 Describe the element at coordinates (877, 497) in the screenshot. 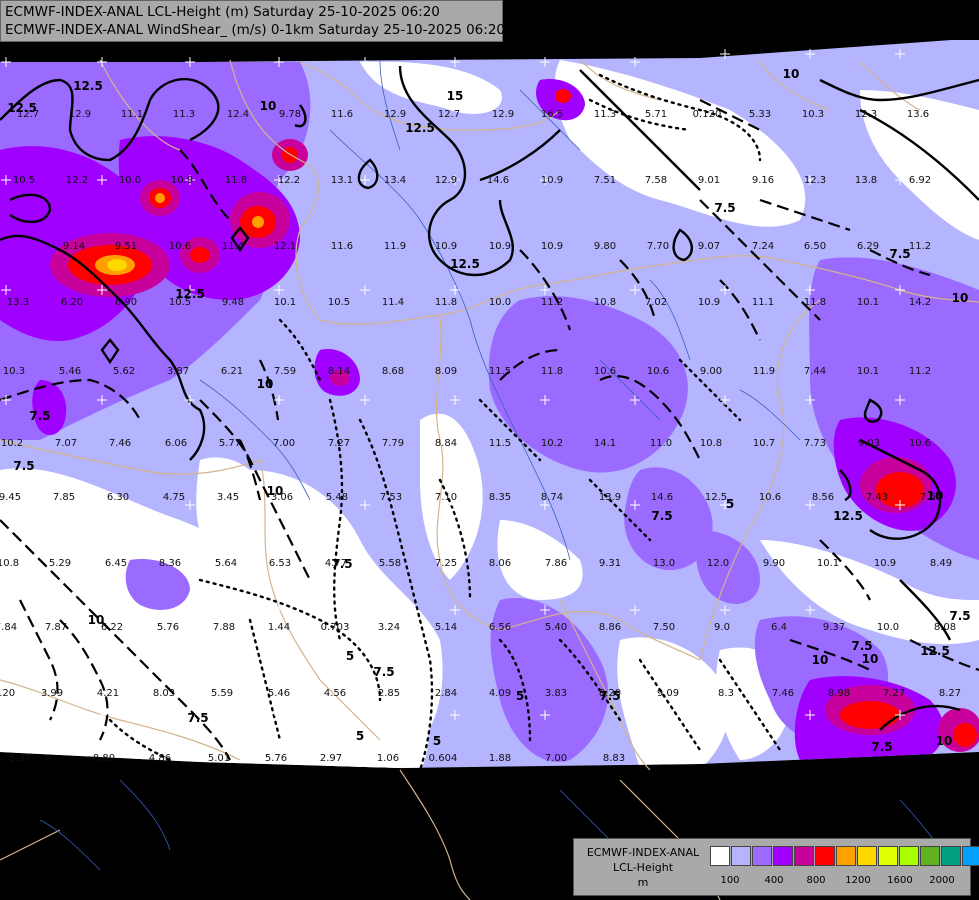

I see `station-value: 7.43` at that location.